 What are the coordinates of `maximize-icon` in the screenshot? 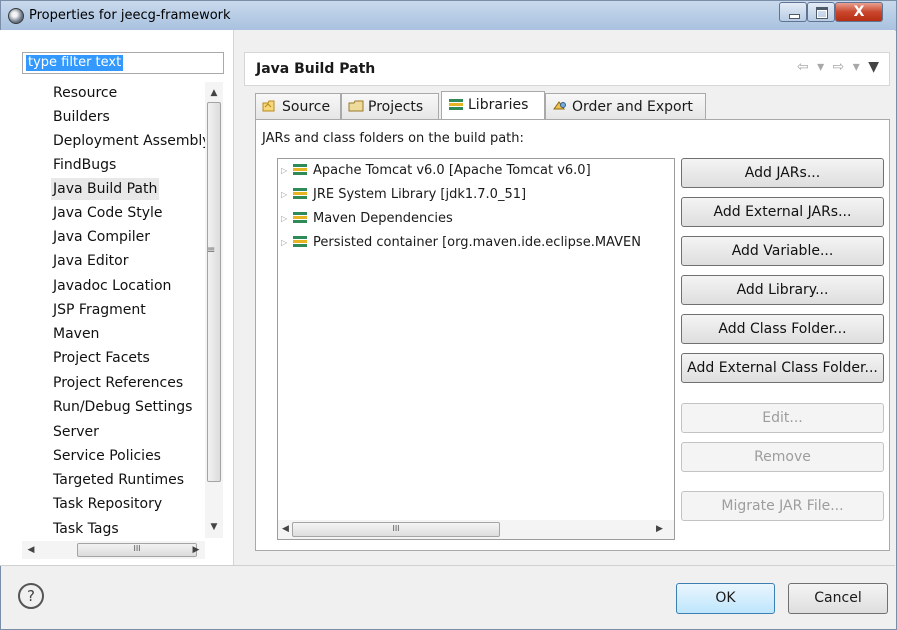 It's located at (822, 13).